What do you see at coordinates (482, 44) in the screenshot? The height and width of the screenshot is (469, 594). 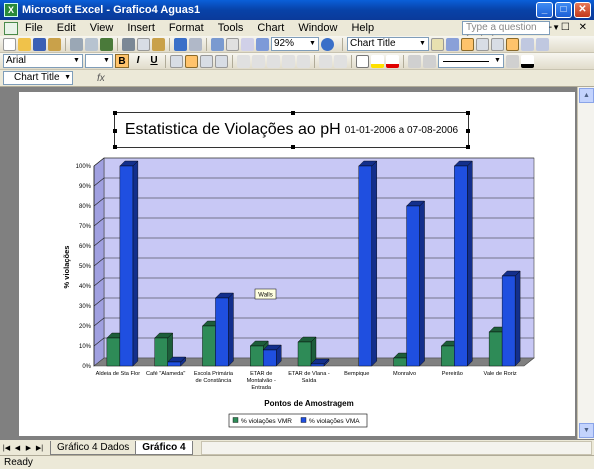 I see `data-table-icon` at bounding box center [482, 44].